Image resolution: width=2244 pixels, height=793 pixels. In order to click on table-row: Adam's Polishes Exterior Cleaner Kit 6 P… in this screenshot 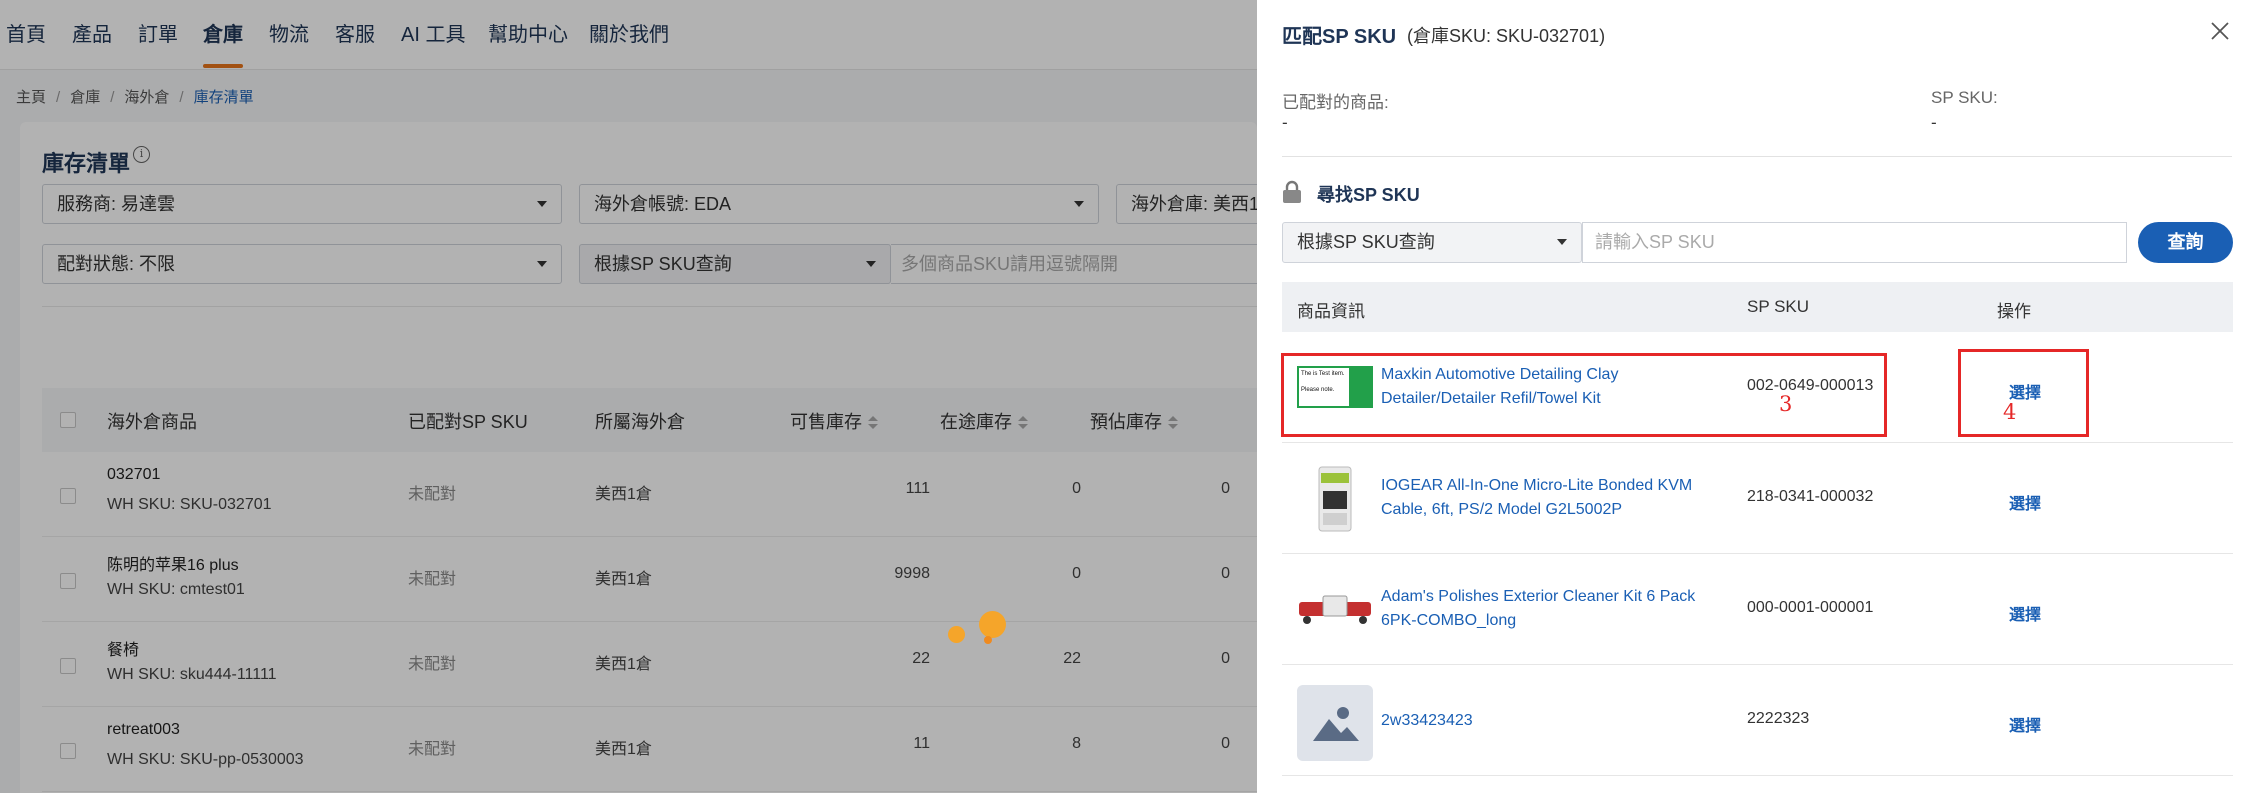, I will do `click(1757, 609)`.